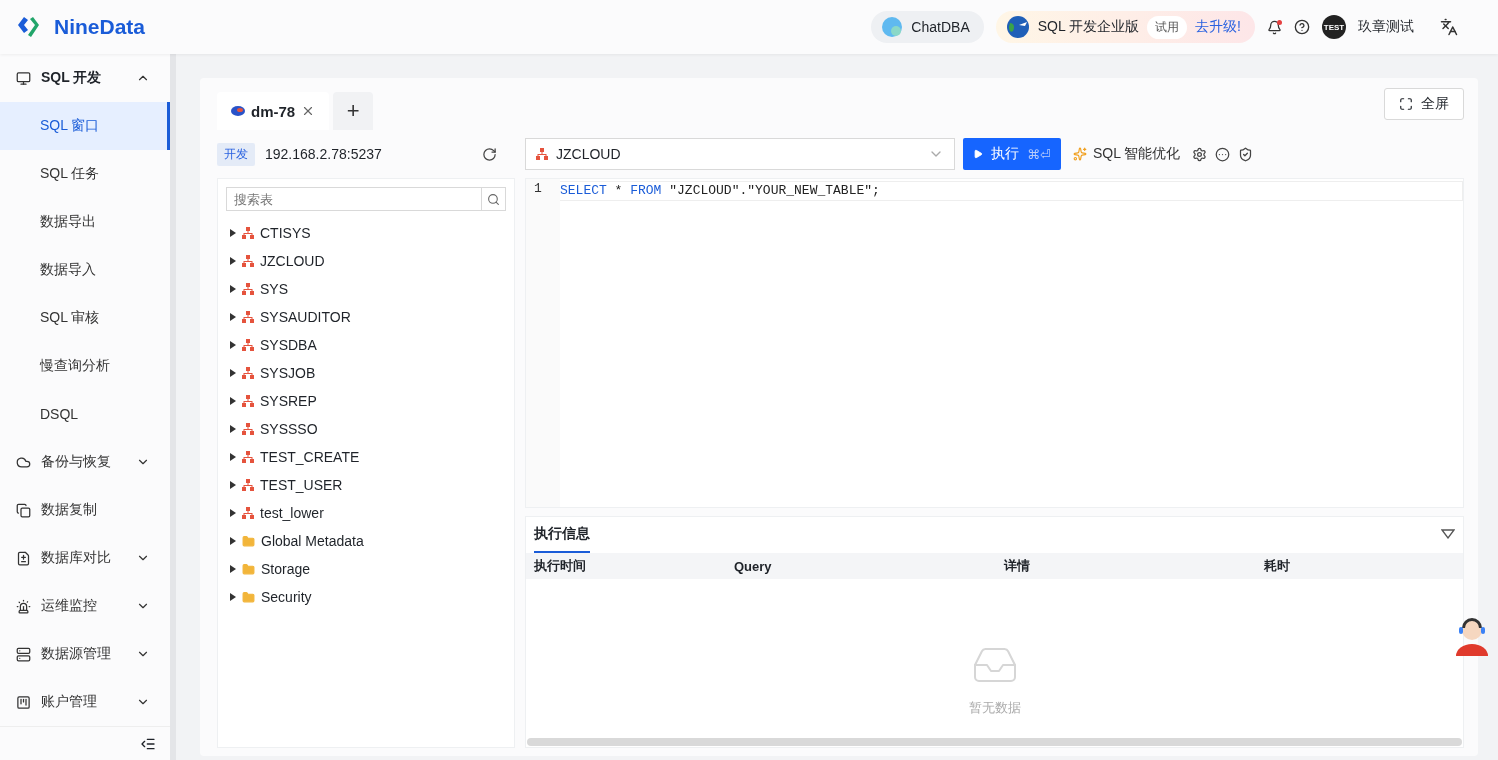 This screenshot has height=760, width=1498. Describe the element at coordinates (366, 485) in the screenshot. I see `tree-node: TEST_USER` at that location.